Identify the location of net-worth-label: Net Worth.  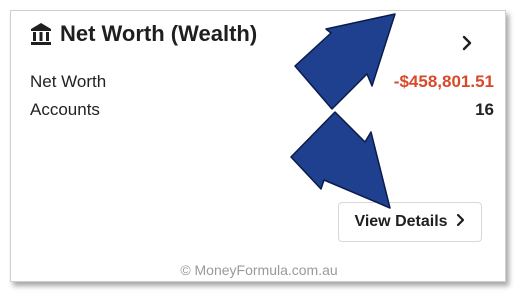
(68, 81).